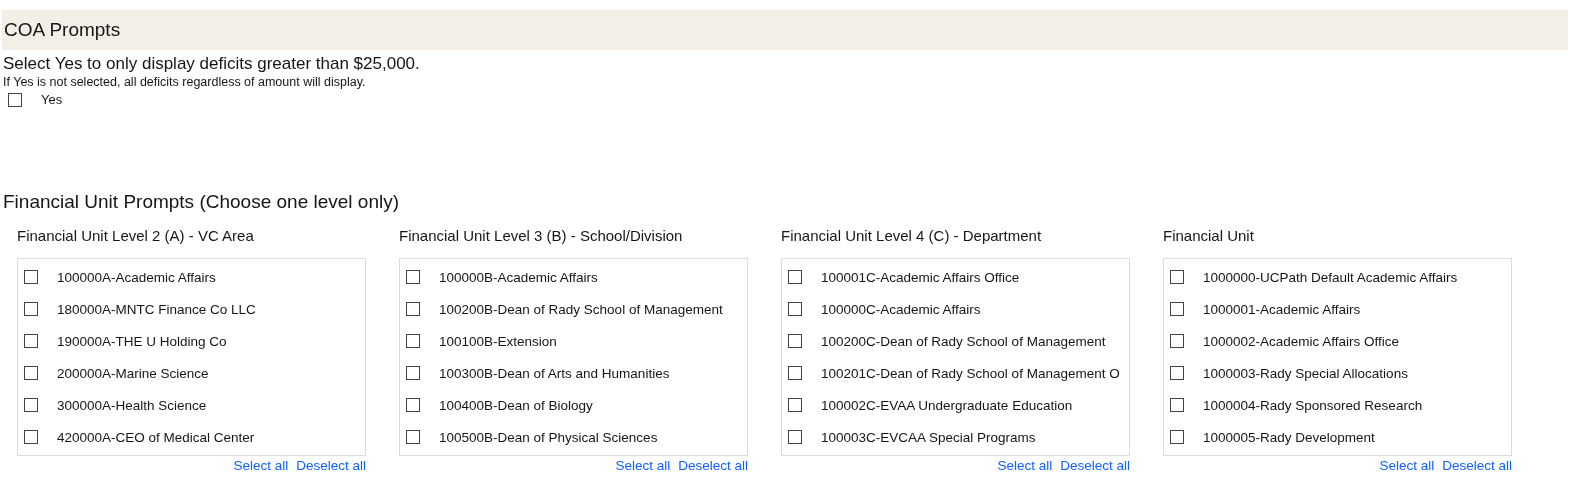 This screenshot has height=487, width=1572. Describe the element at coordinates (518, 277) in the screenshot. I see `option-label: 100000B-Academic Affairs` at that location.